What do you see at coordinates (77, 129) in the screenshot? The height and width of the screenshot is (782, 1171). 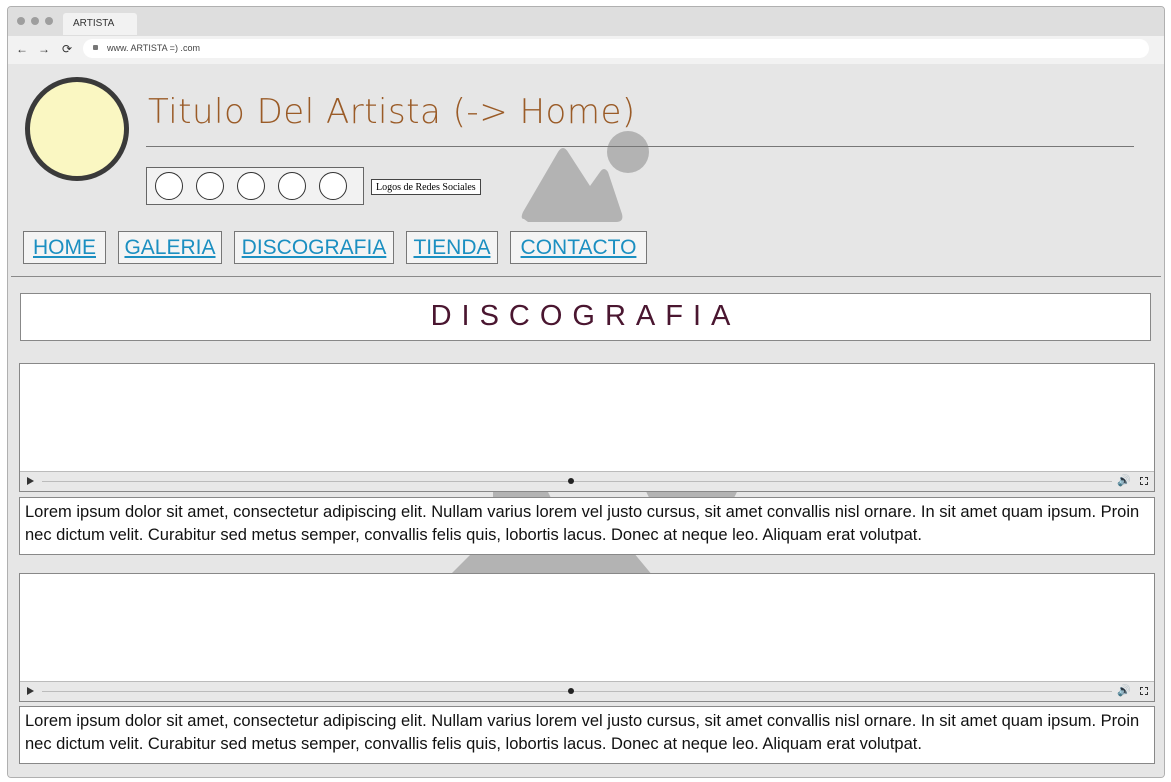 I see `artist-avatar` at bounding box center [77, 129].